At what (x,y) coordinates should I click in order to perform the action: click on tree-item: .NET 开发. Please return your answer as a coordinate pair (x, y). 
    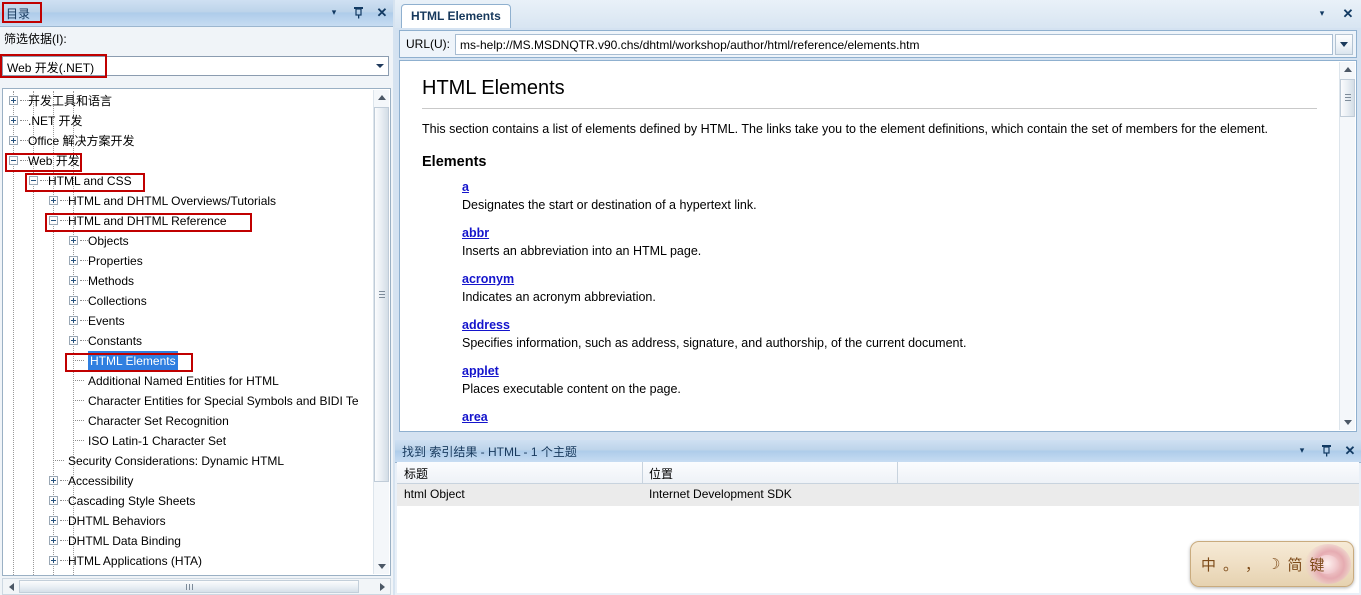
    Looking at the image, I should click on (189, 121).